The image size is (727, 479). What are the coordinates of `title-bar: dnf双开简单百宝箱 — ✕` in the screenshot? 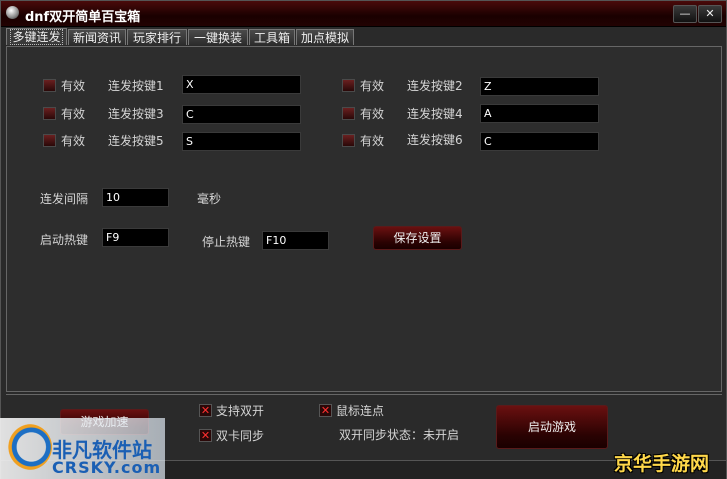 It's located at (363, 14).